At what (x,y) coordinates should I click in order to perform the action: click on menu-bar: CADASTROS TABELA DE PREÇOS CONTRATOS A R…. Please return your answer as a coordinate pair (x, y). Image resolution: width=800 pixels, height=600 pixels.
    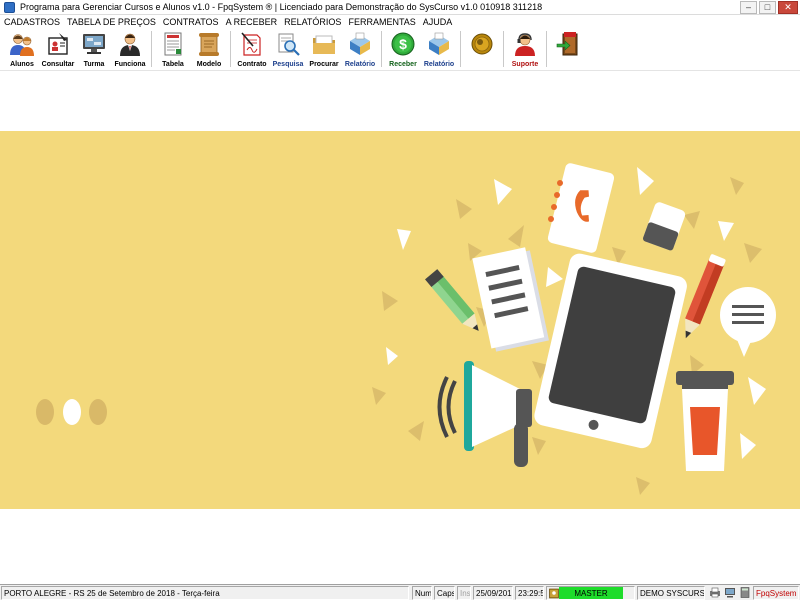
    Looking at the image, I should click on (400, 22).